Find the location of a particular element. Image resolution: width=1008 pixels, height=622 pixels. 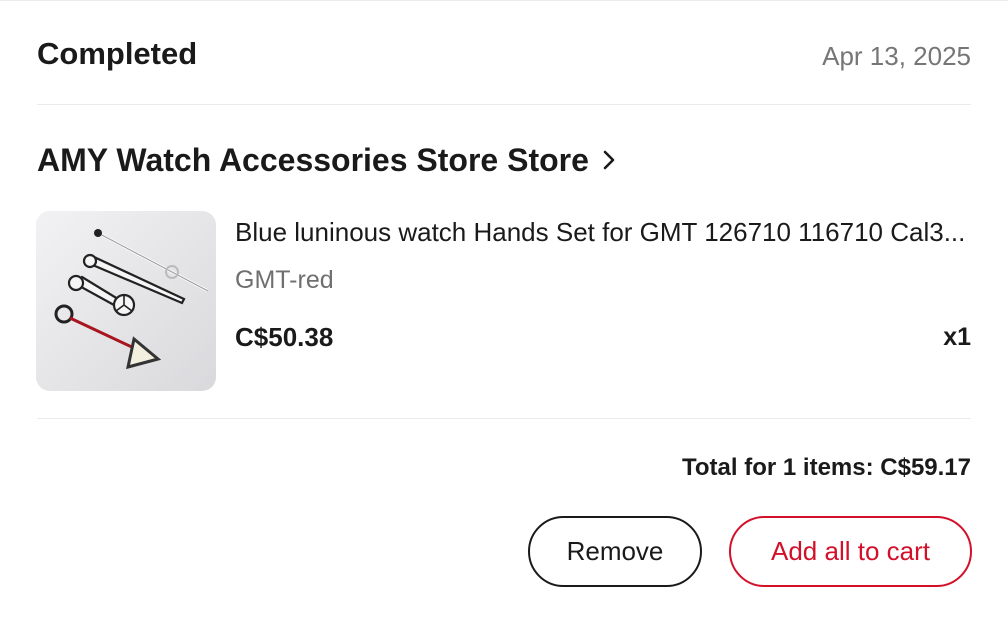

chevron-right-icon is located at coordinates (609, 160).